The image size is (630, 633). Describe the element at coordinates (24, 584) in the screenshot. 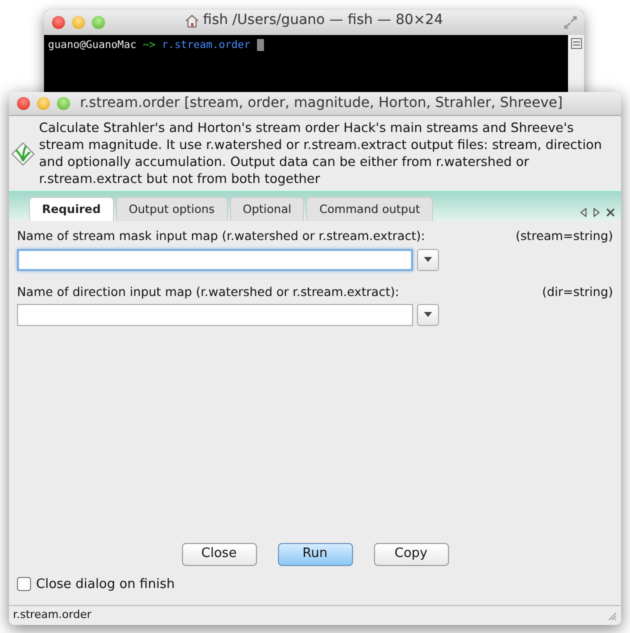

I see `checkbox` at that location.